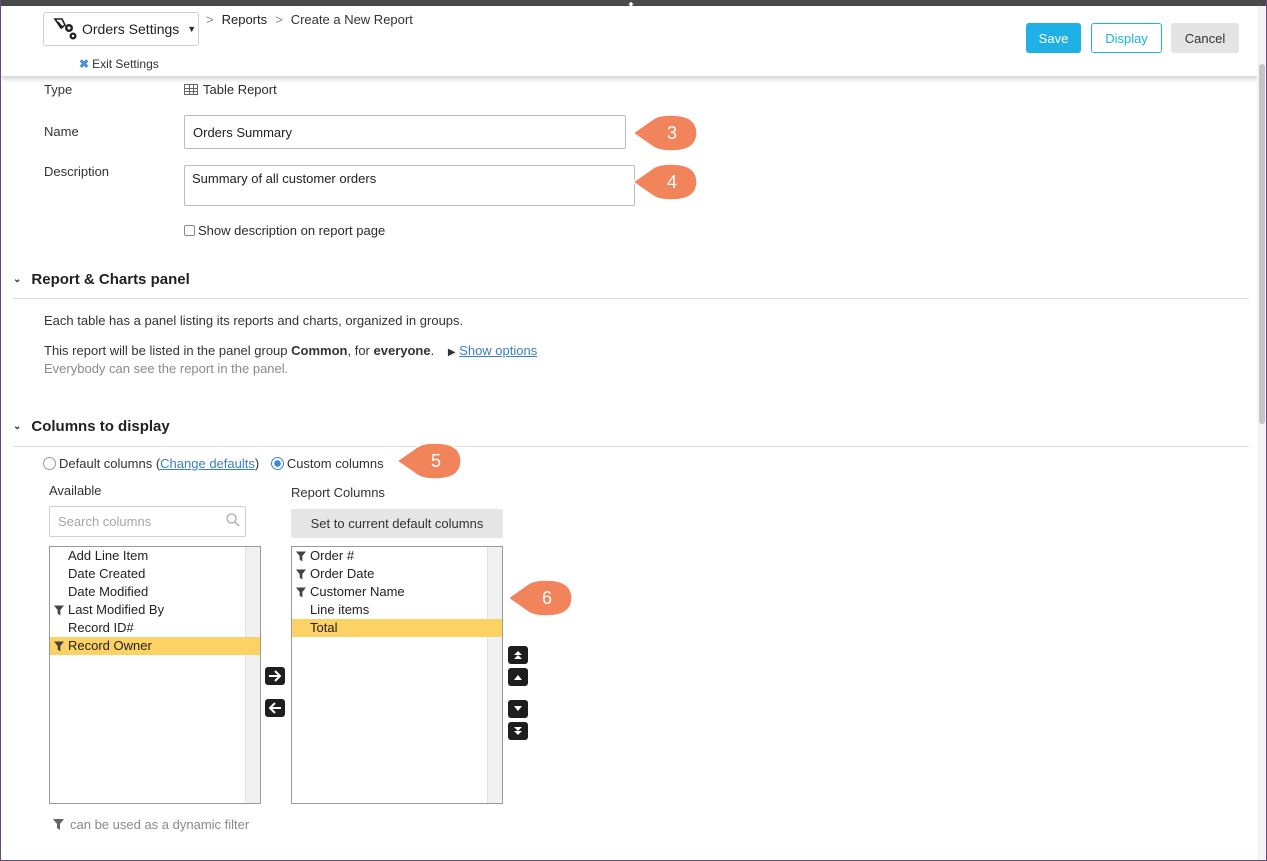 The image size is (1267, 861). Describe the element at coordinates (277, 463) in the screenshot. I see `custom-columns-radio` at that location.